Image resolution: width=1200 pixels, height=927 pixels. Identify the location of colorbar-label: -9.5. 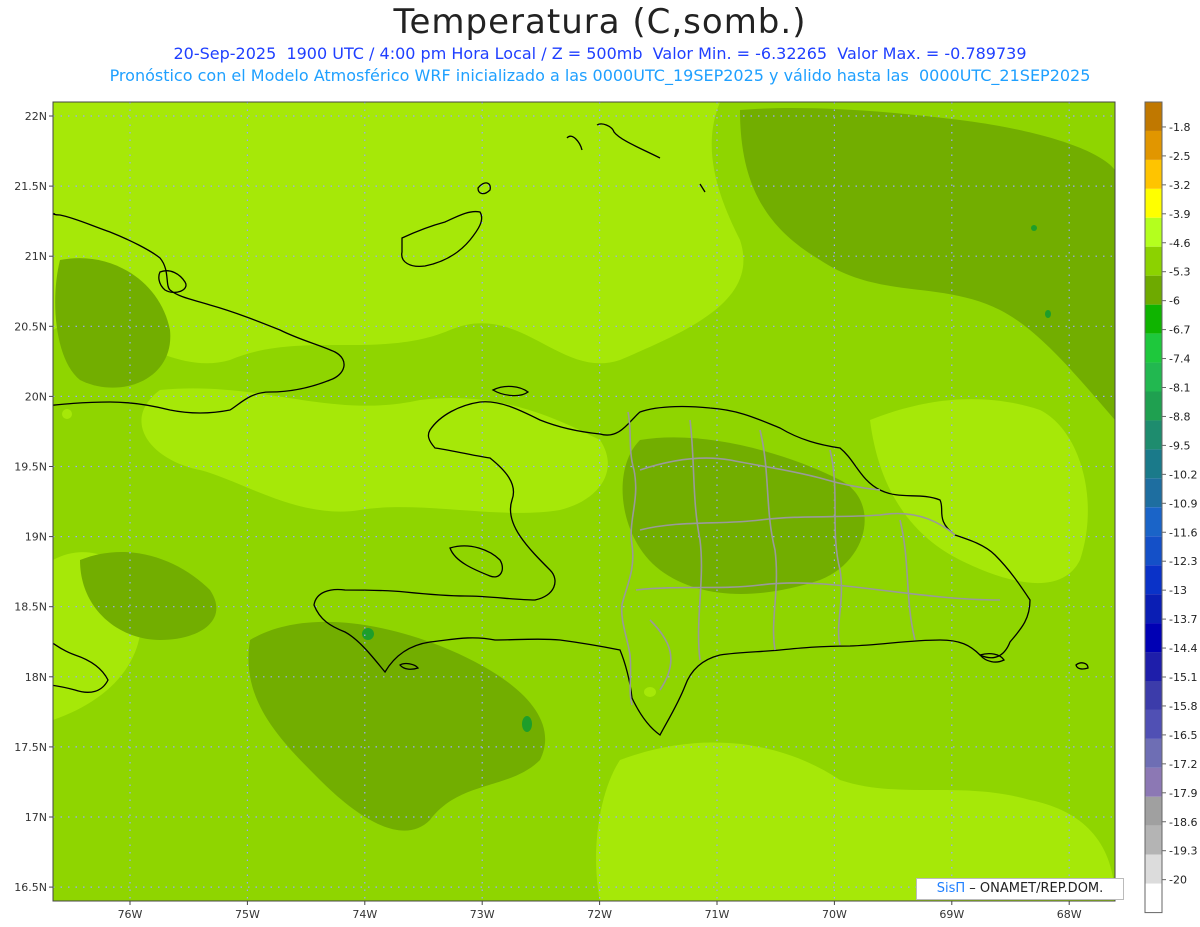
(1179, 445).